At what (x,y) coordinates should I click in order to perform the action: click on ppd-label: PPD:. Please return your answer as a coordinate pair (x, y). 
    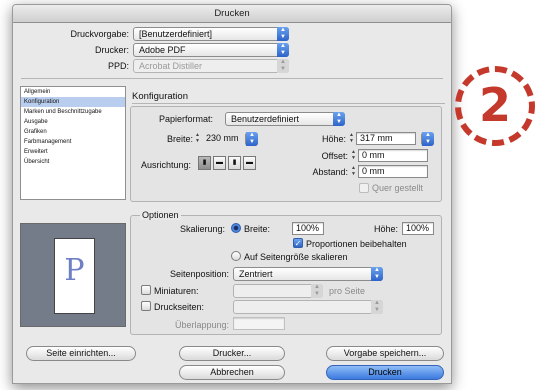
    Looking at the image, I should click on (118, 66).